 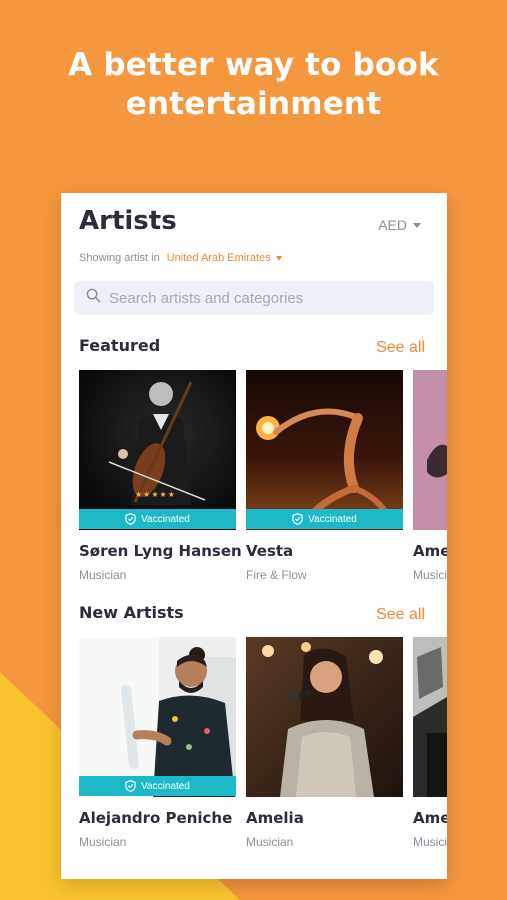 What do you see at coordinates (400, 615) in the screenshot?
I see `new-artists-see-all-link: See all` at bounding box center [400, 615].